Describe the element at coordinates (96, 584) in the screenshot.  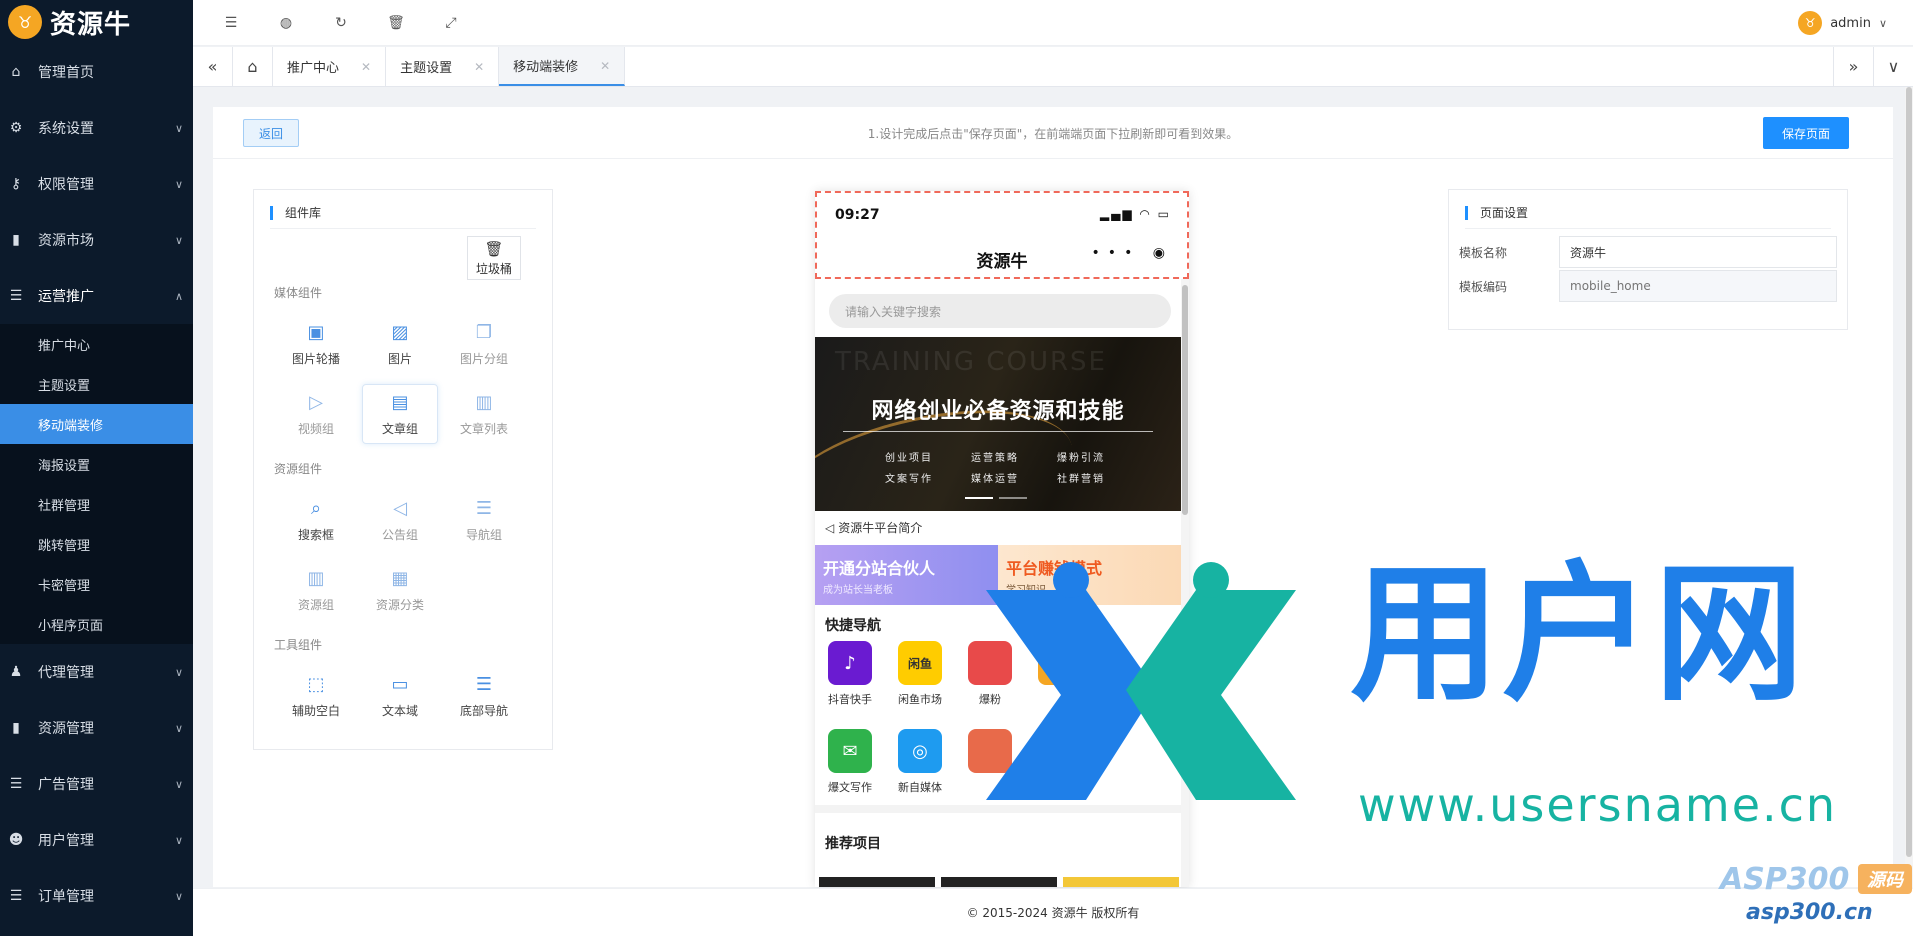
I see `sidebar-subitem-card-keys: 卡密管理` at that location.